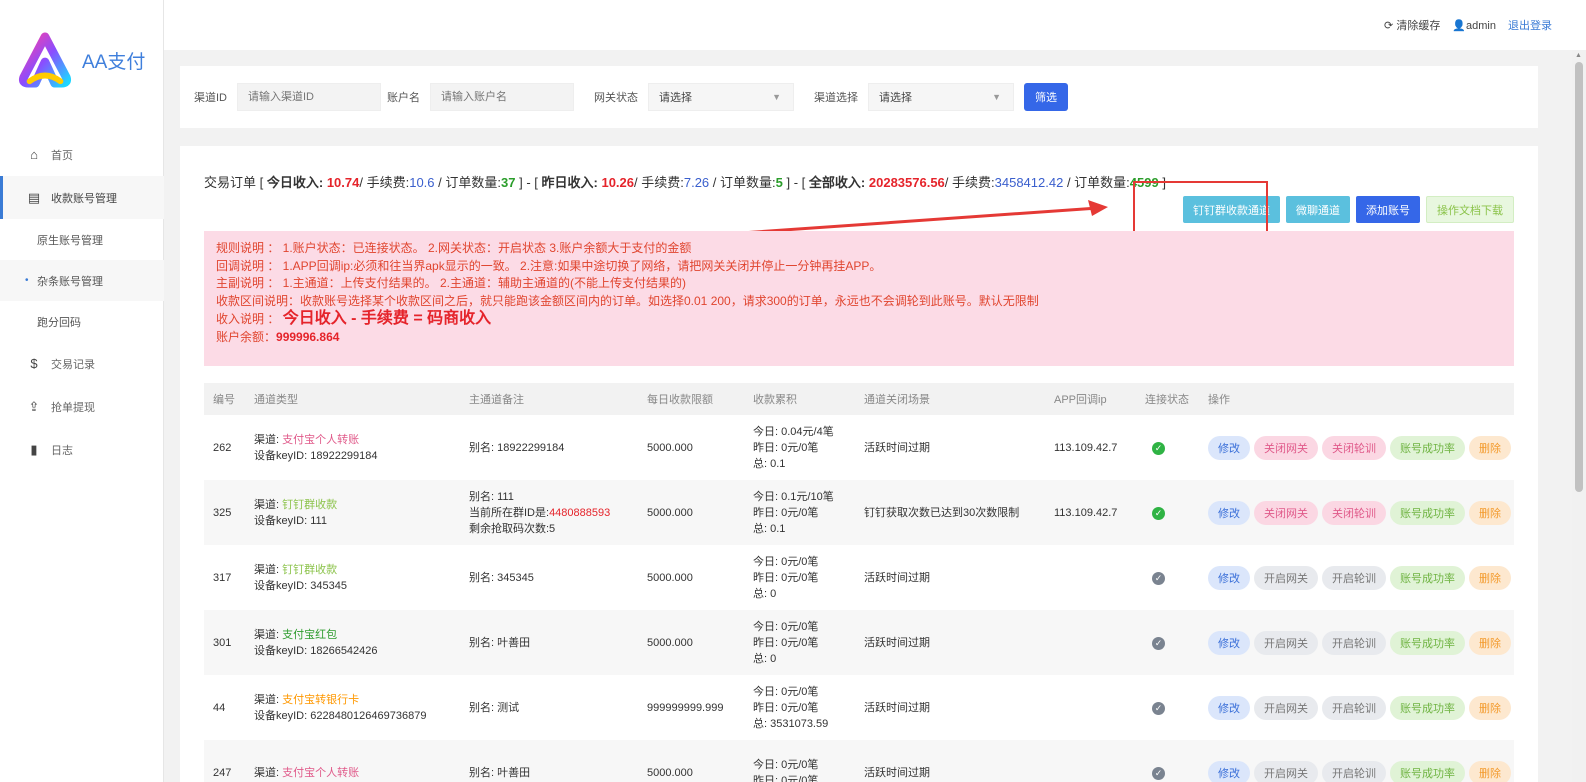 The height and width of the screenshot is (782, 1586). I want to click on select-value: 请选择, so click(895, 98).